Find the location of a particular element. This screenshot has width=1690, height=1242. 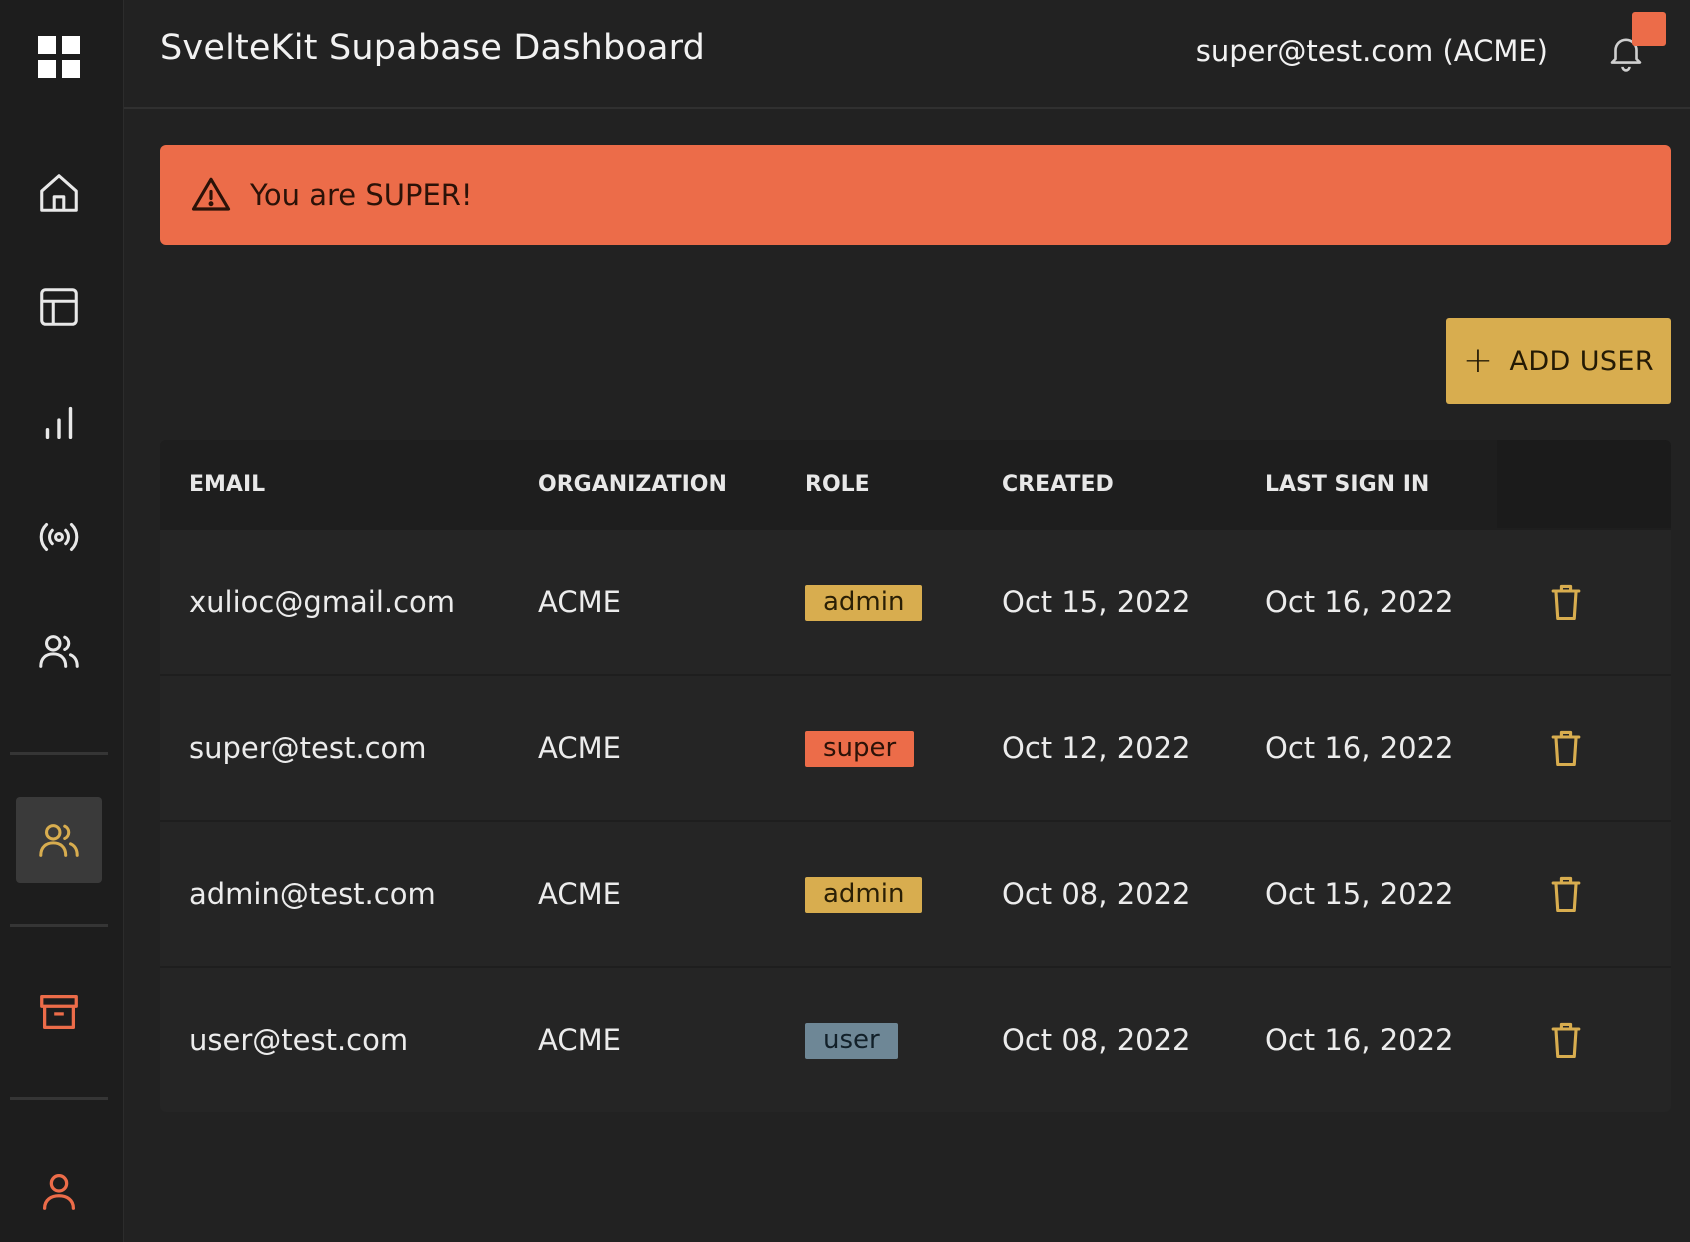

users-admin-icon is located at coordinates (59, 840).